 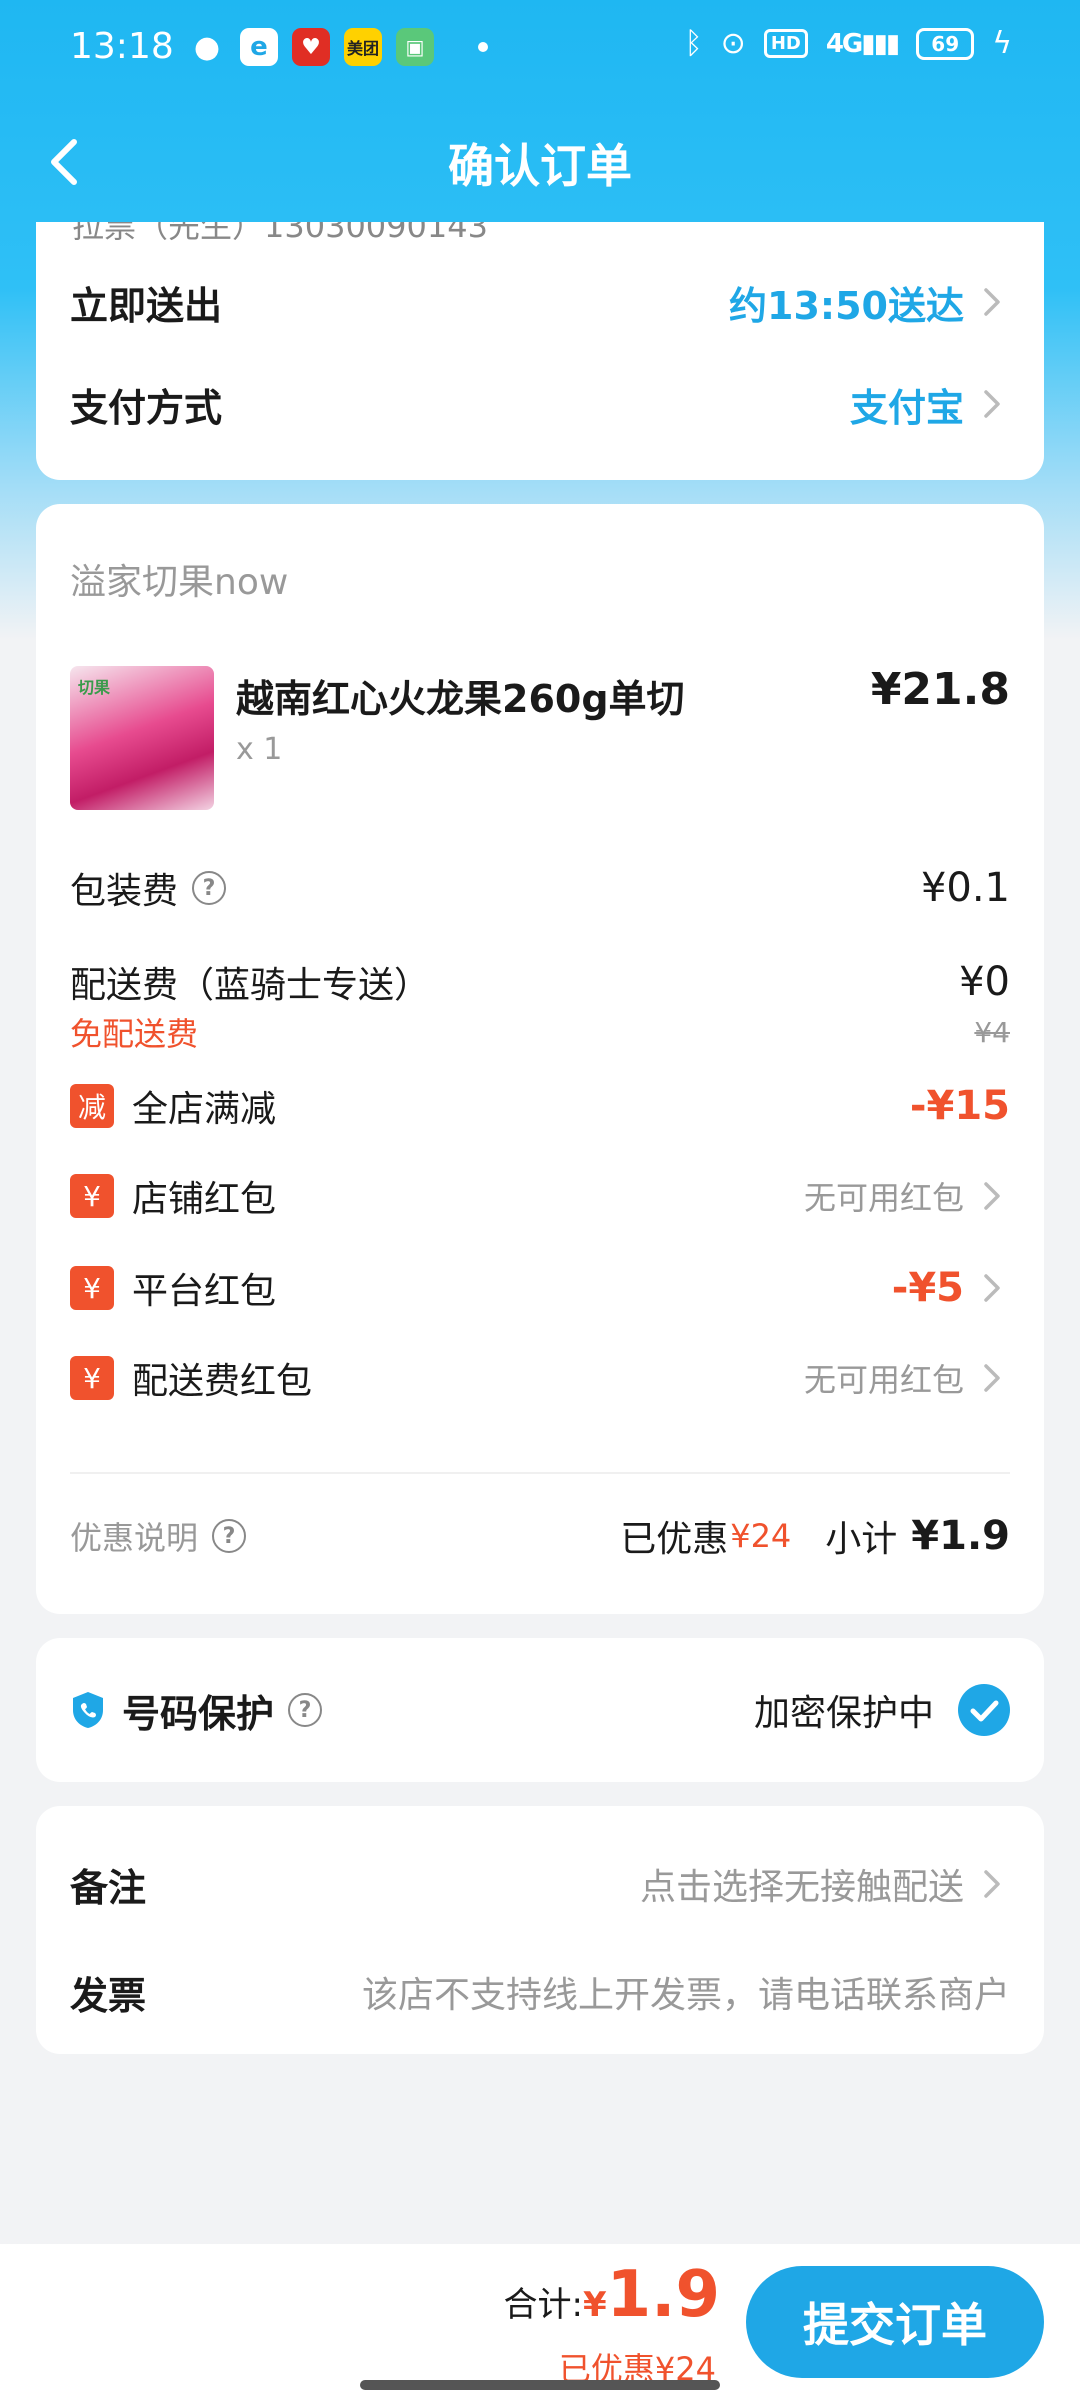 I want to click on gallery-icon: ▣, so click(x=415, y=47).